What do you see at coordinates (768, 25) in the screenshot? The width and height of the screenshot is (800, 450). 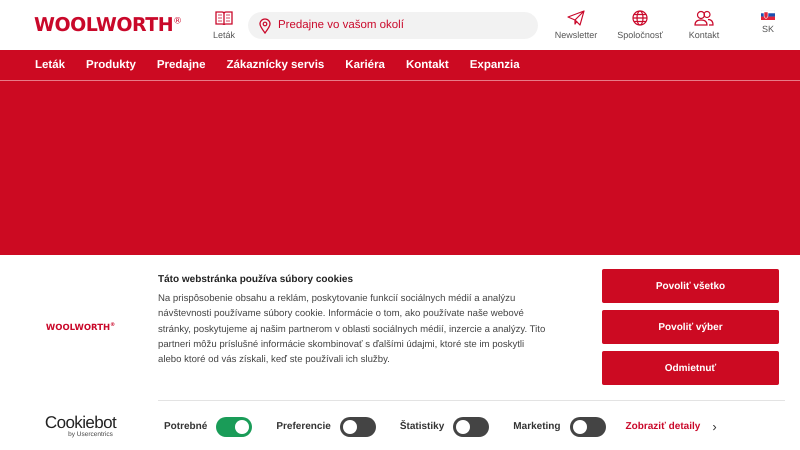 I see `language-link: SK` at bounding box center [768, 25].